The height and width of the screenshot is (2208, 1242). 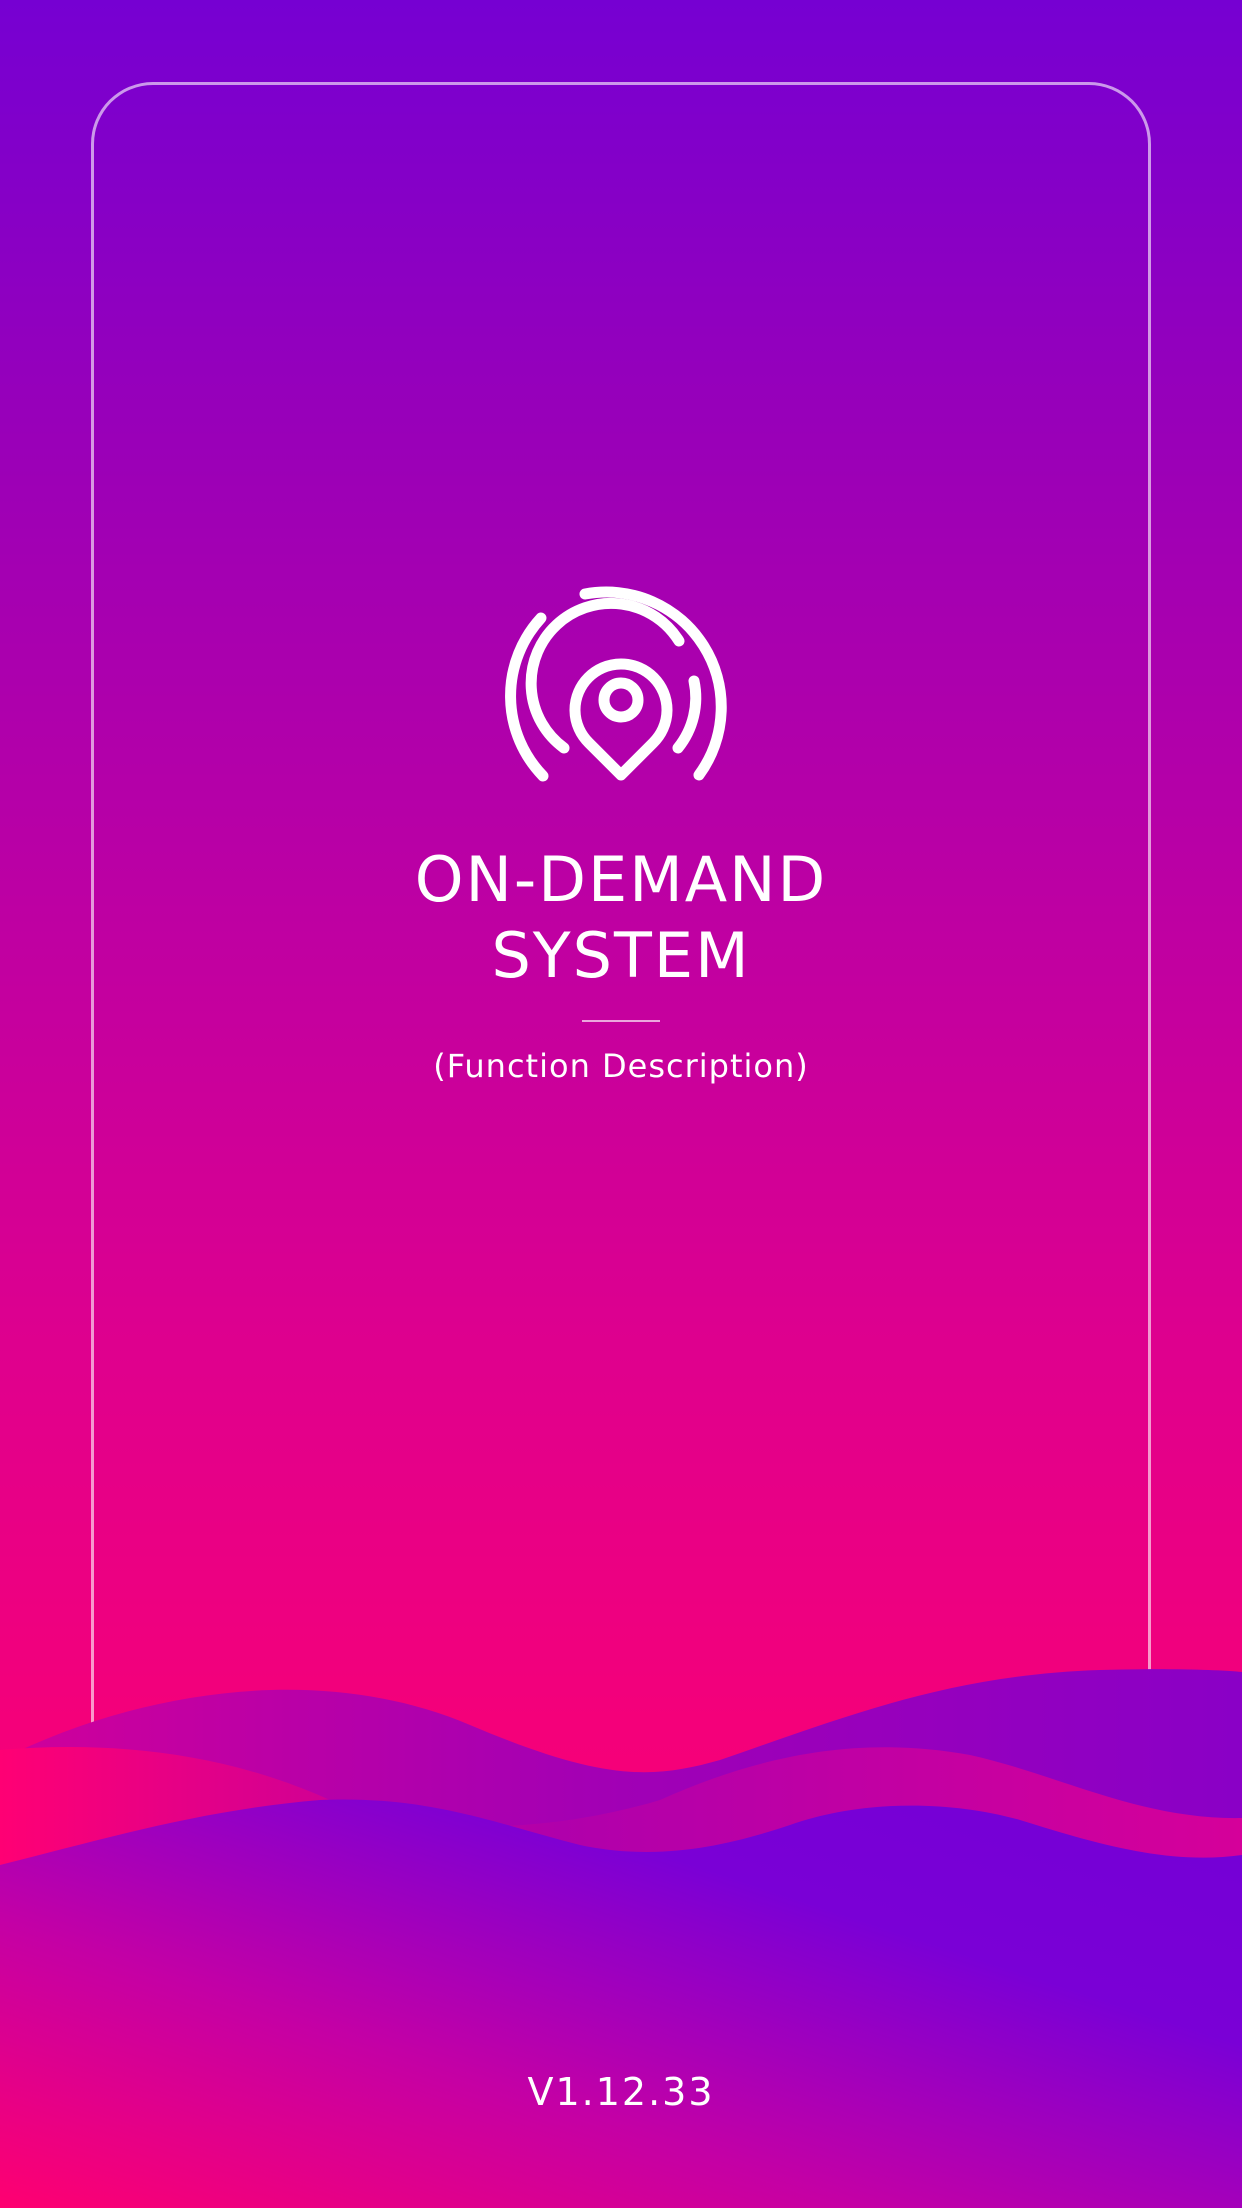 What do you see at coordinates (621, 879) in the screenshot?
I see `app-title-line1: ON-DEMAND` at bounding box center [621, 879].